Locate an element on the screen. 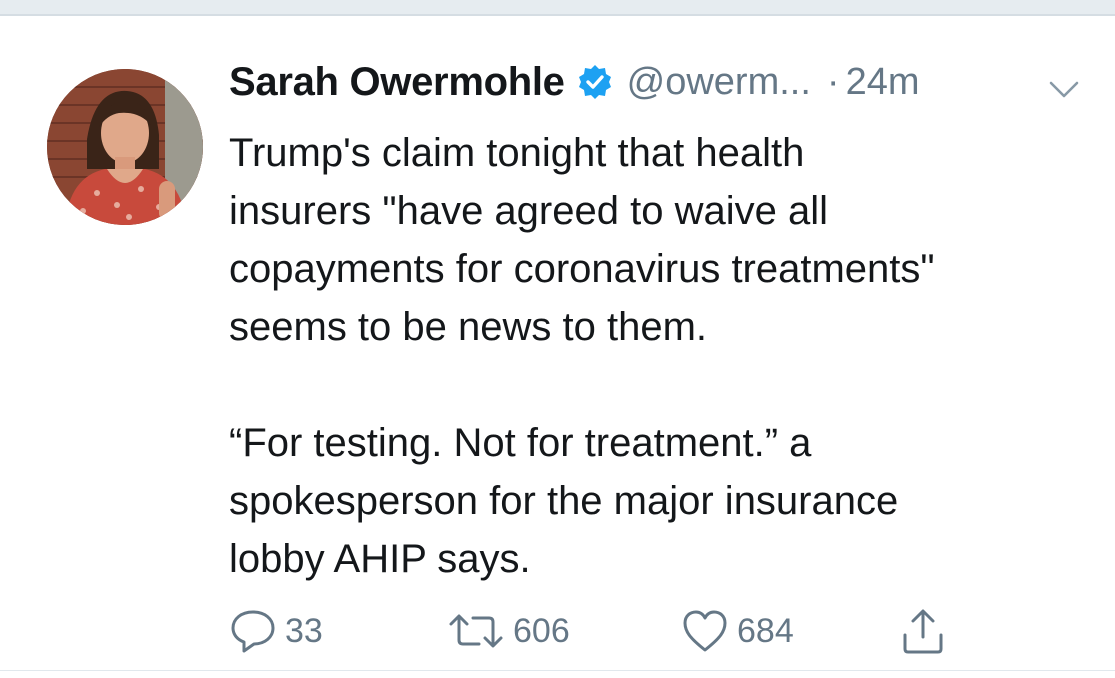 This screenshot has width=1115, height=678. top-band is located at coordinates (557, 7).